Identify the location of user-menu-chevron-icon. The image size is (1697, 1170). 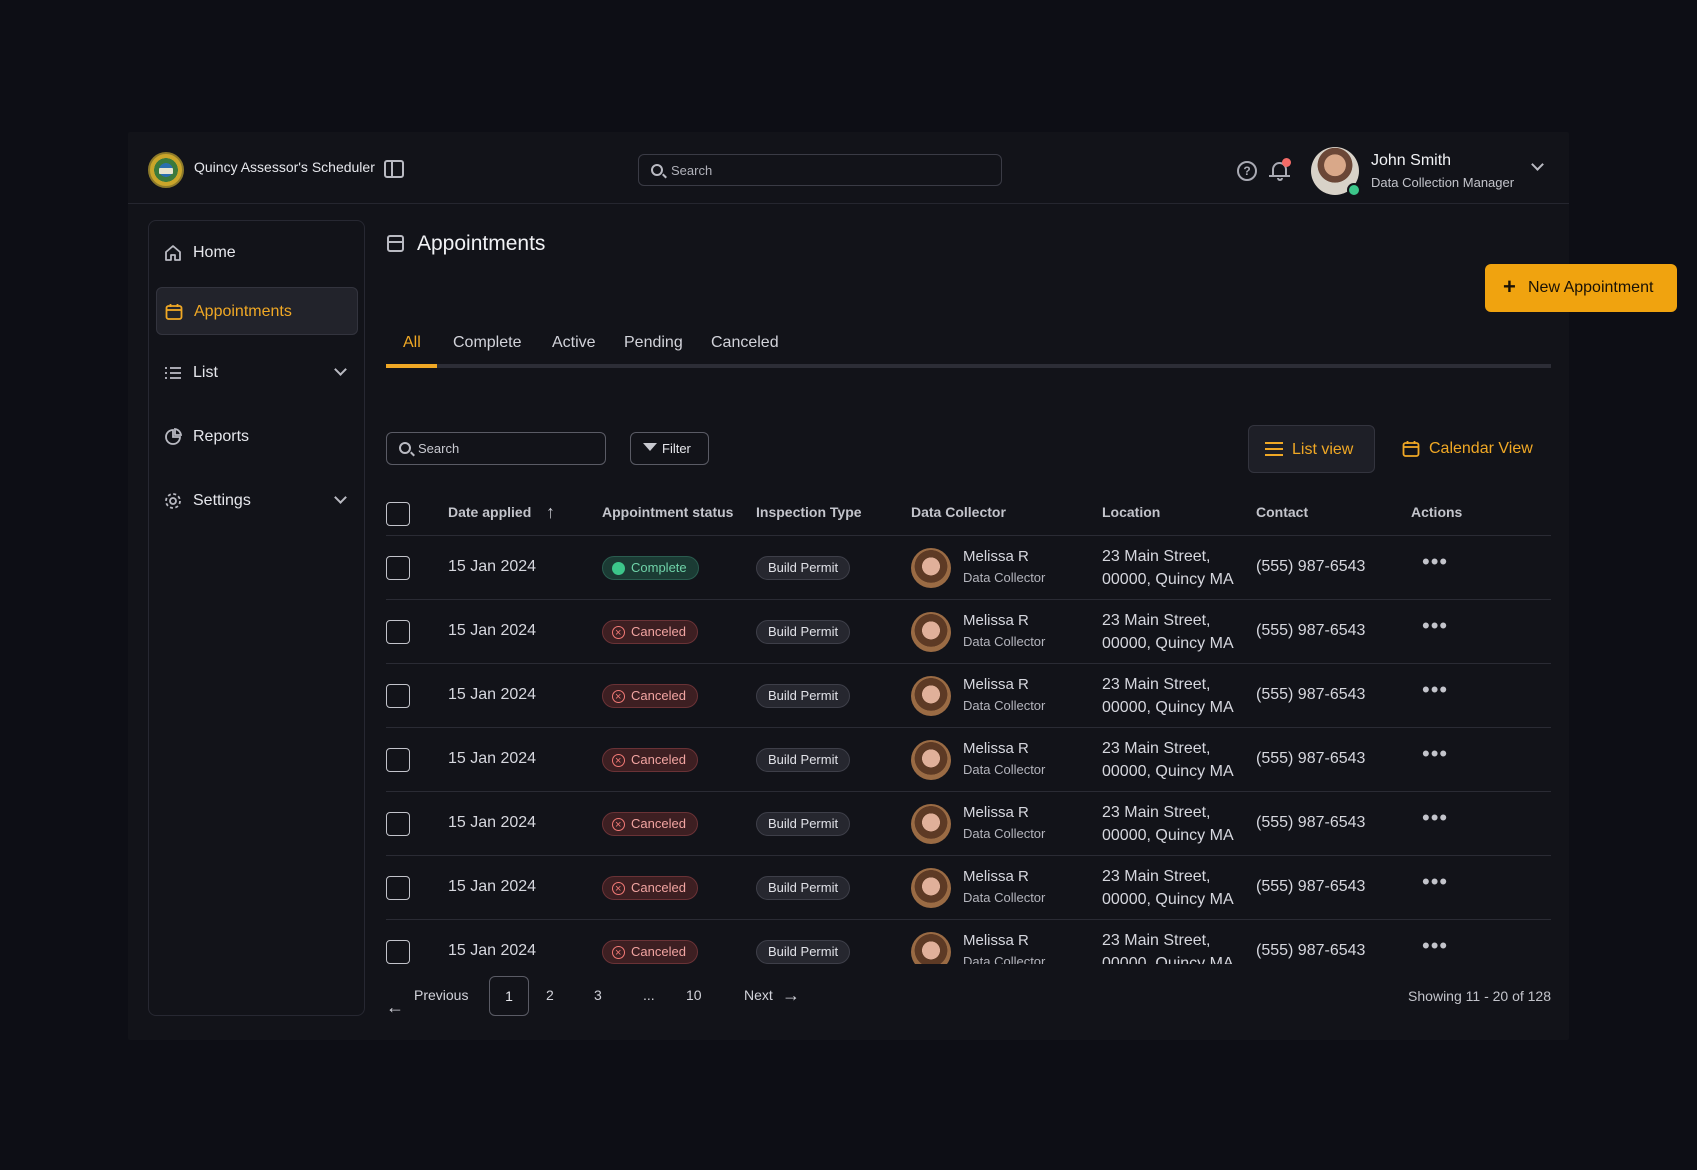
(1537, 164).